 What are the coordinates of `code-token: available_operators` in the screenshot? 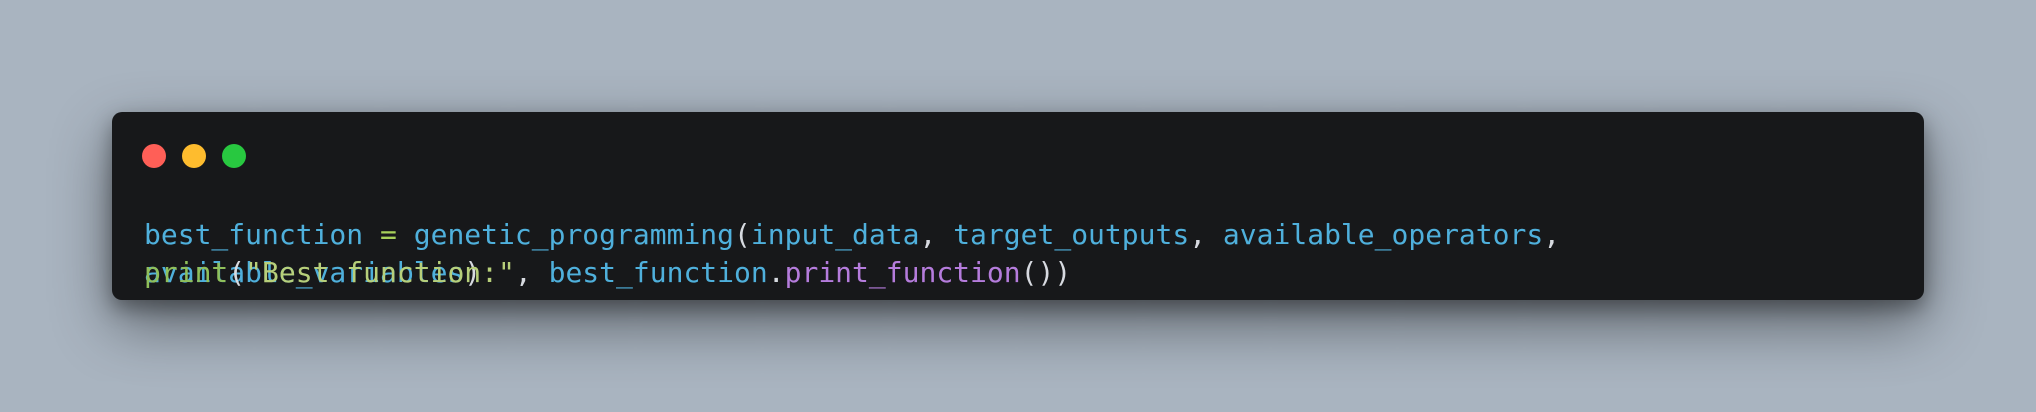 It's located at (1383, 234).